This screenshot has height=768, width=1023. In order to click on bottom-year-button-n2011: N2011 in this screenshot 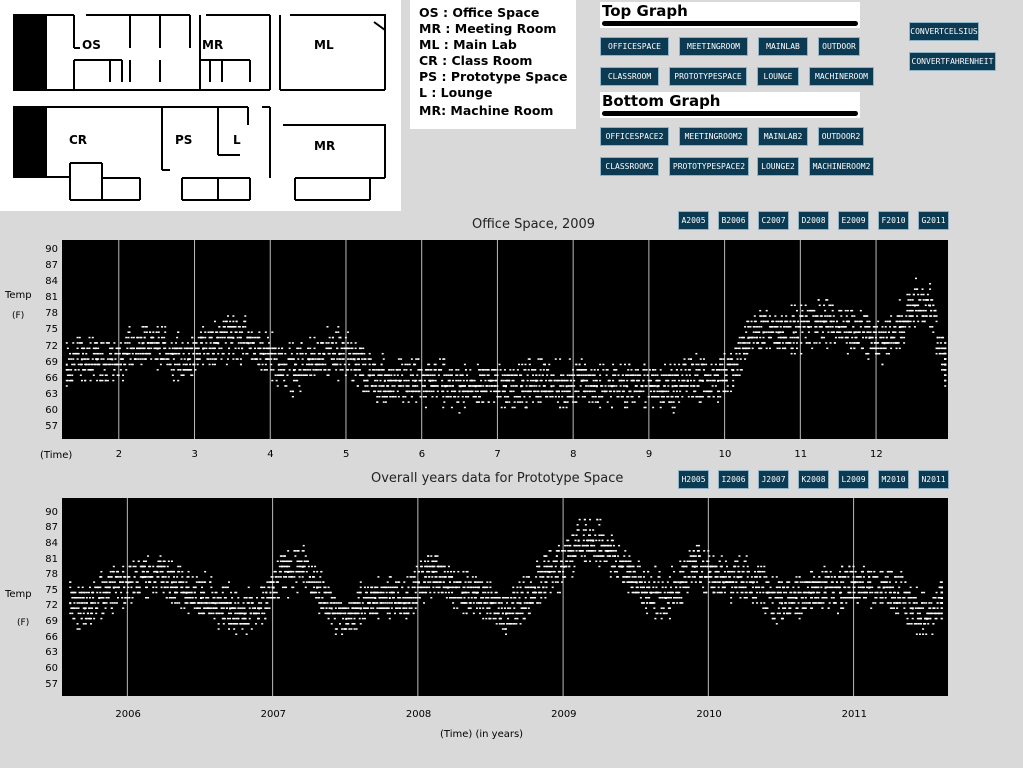, I will do `click(933, 479)`.